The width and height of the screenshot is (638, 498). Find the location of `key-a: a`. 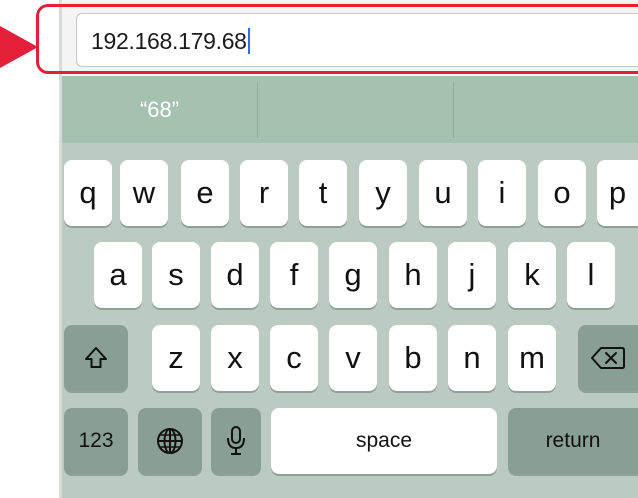

key-a: a is located at coordinates (118, 275).